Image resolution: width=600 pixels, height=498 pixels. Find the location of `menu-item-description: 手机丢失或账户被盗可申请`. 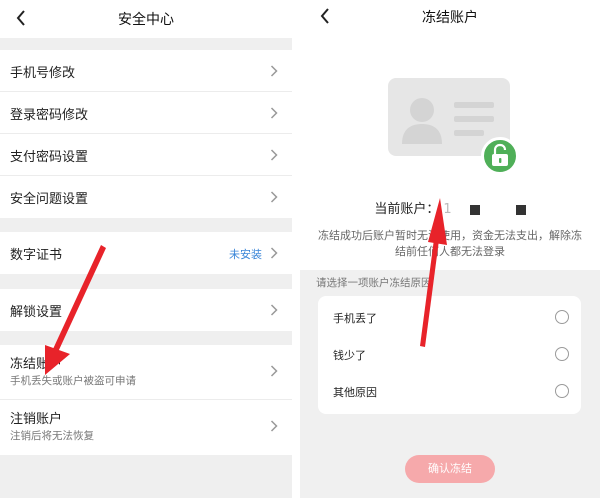

menu-item-description: 手机丢失或账户被盗可申请 is located at coordinates (73, 381).